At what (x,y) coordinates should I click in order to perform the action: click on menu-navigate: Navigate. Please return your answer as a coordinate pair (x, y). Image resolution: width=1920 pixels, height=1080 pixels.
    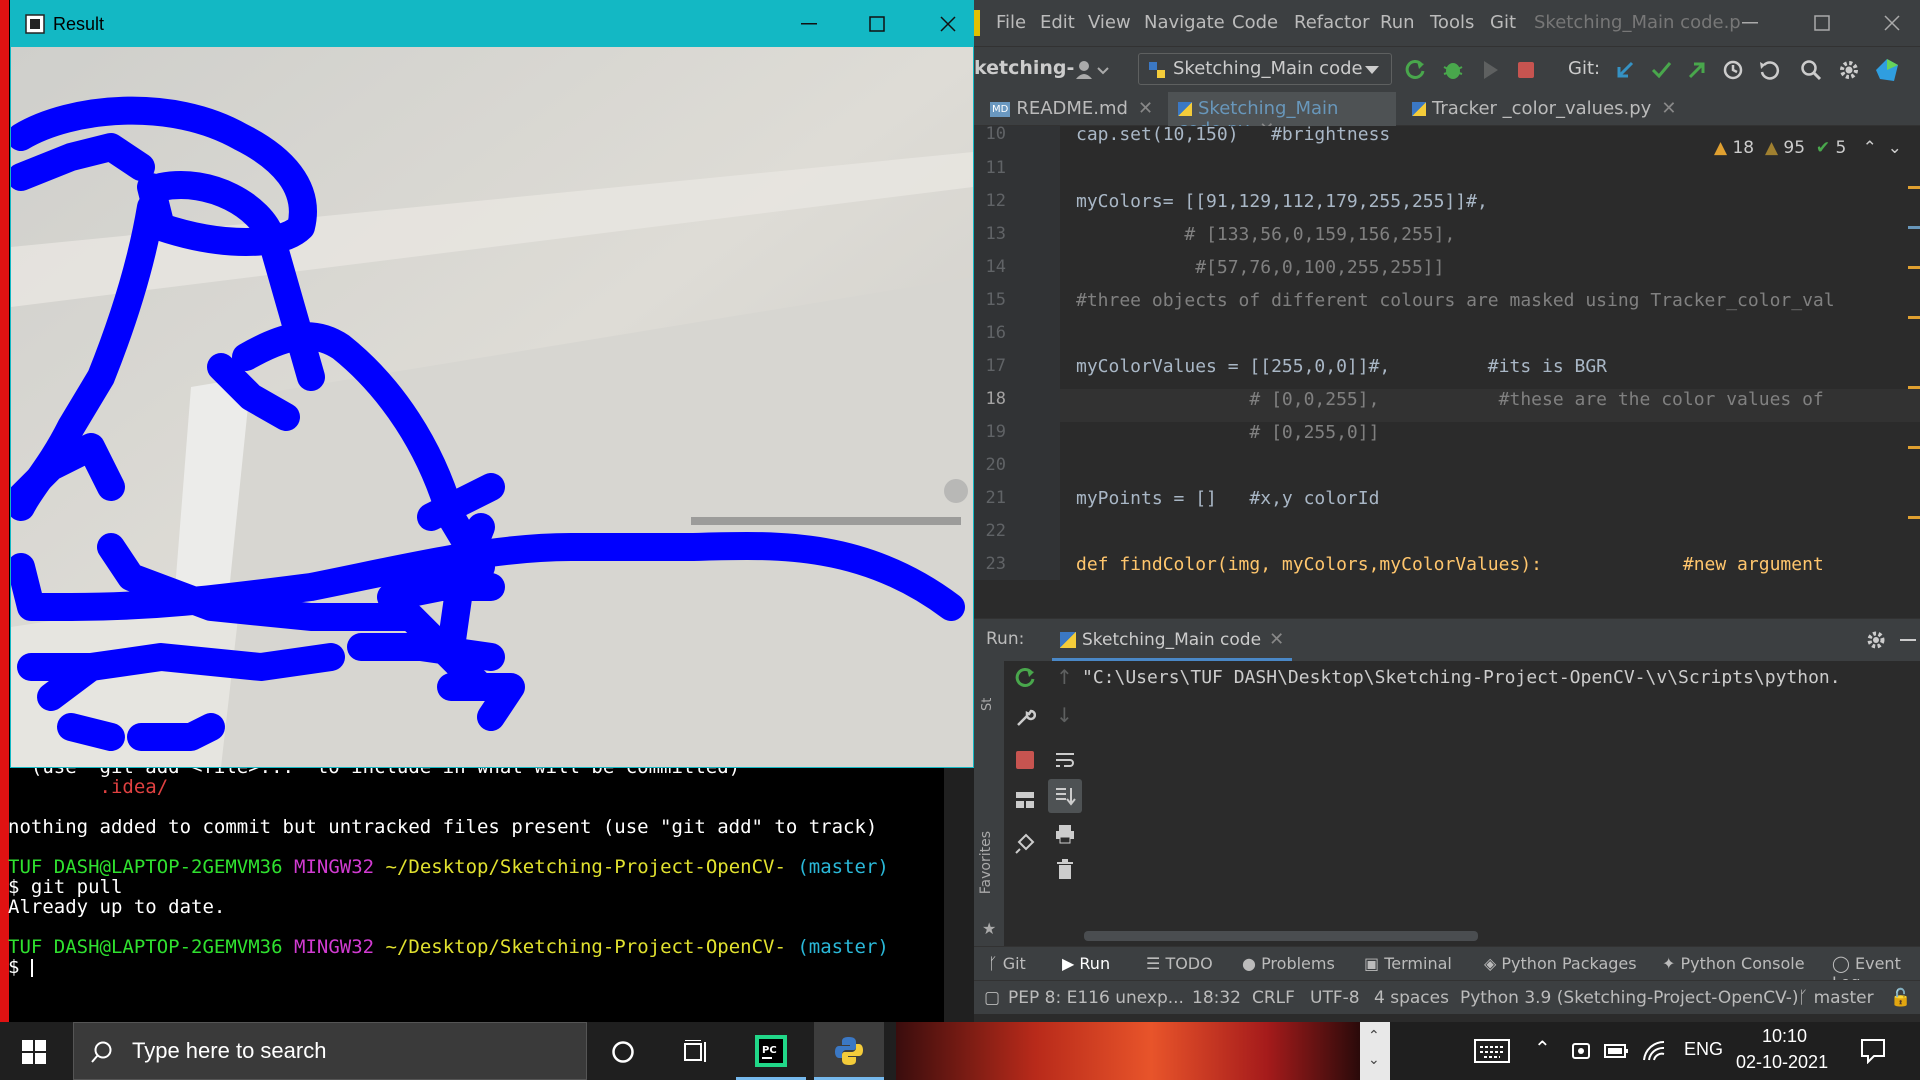
    Looking at the image, I should click on (1184, 22).